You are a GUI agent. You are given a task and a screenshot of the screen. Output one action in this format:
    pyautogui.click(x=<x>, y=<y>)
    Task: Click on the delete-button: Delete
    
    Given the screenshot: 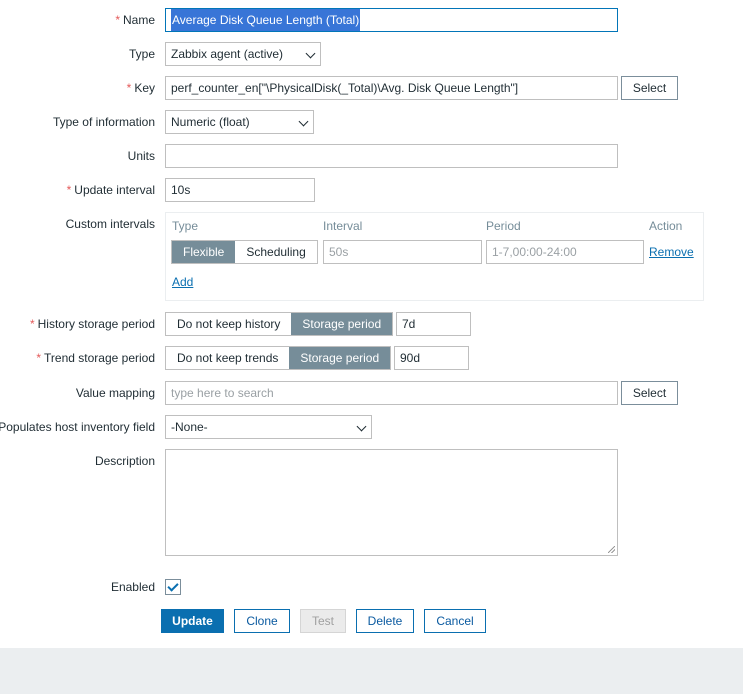 What is the action you would take?
    pyautogui.click(x=385, y=621)
    